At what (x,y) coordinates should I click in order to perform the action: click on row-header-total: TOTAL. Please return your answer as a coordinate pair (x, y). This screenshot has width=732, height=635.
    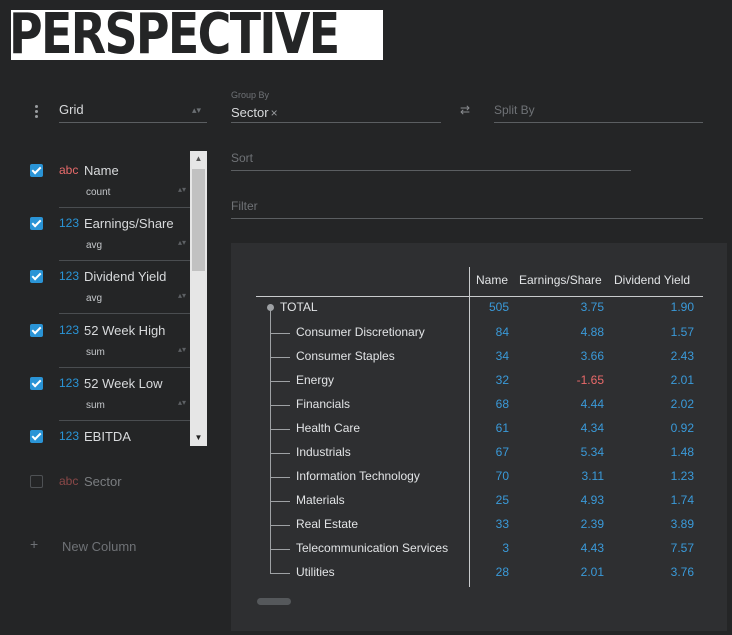
    Looking at the image, I should click on (299, 307).